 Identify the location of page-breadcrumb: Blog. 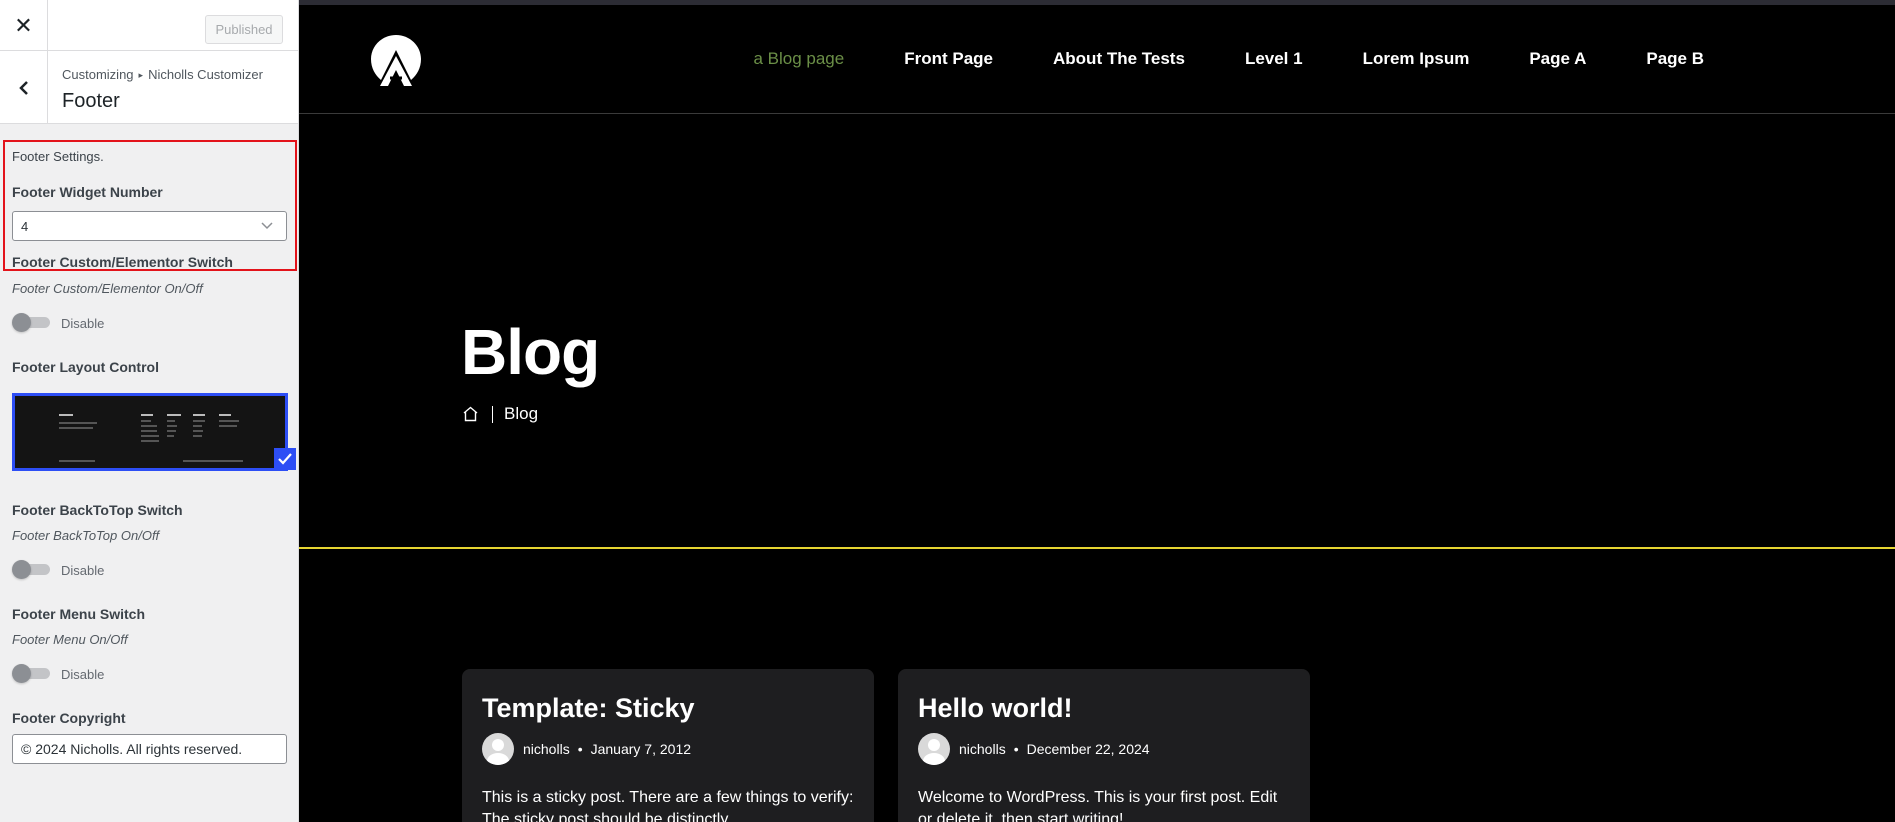
(500, 414).